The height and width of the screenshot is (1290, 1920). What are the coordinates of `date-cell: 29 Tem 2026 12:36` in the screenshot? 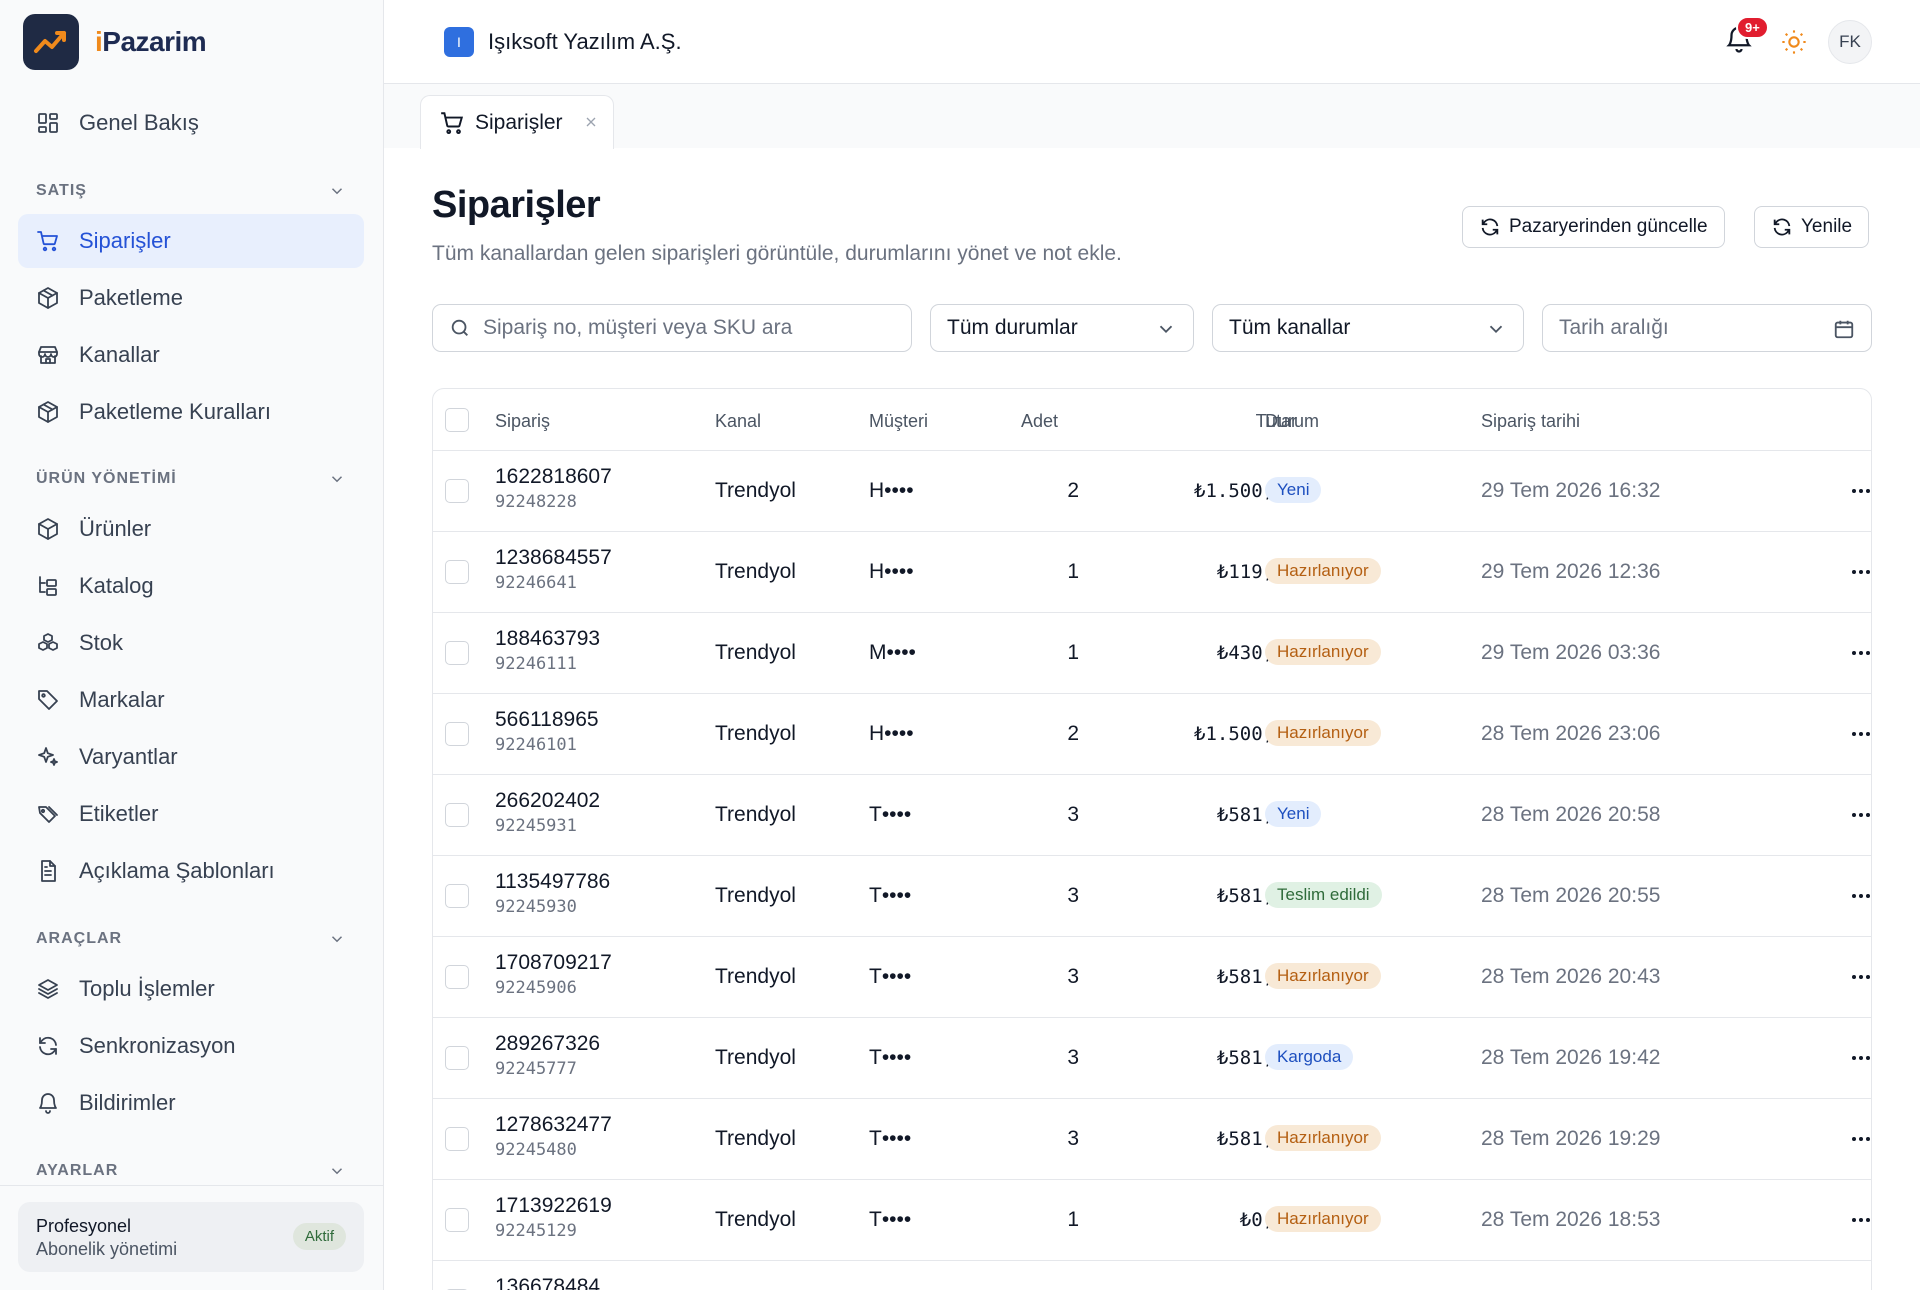 It's located at (1571, 571).